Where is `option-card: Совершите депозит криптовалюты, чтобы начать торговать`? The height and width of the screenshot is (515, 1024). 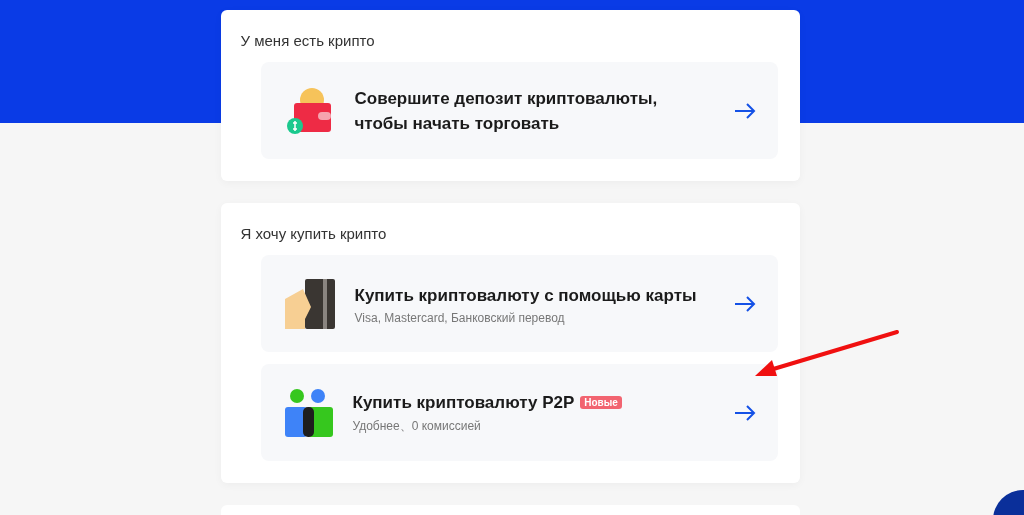 option-card: Совершите депозит криптовалюты, чтобы начать торговать is located at coordinates (519, 110).